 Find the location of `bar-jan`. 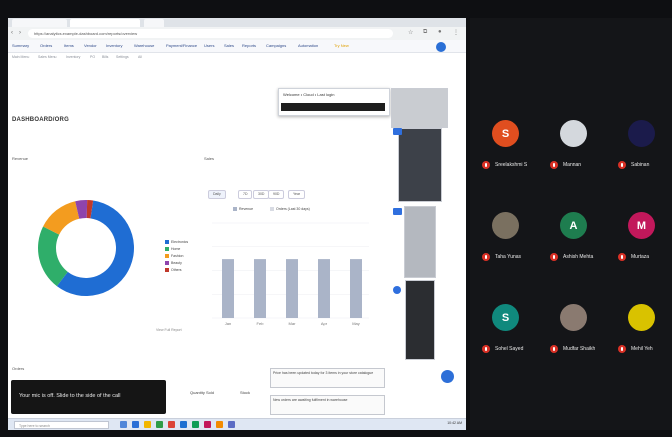

bar-jan is located at coordinates (228, 288).